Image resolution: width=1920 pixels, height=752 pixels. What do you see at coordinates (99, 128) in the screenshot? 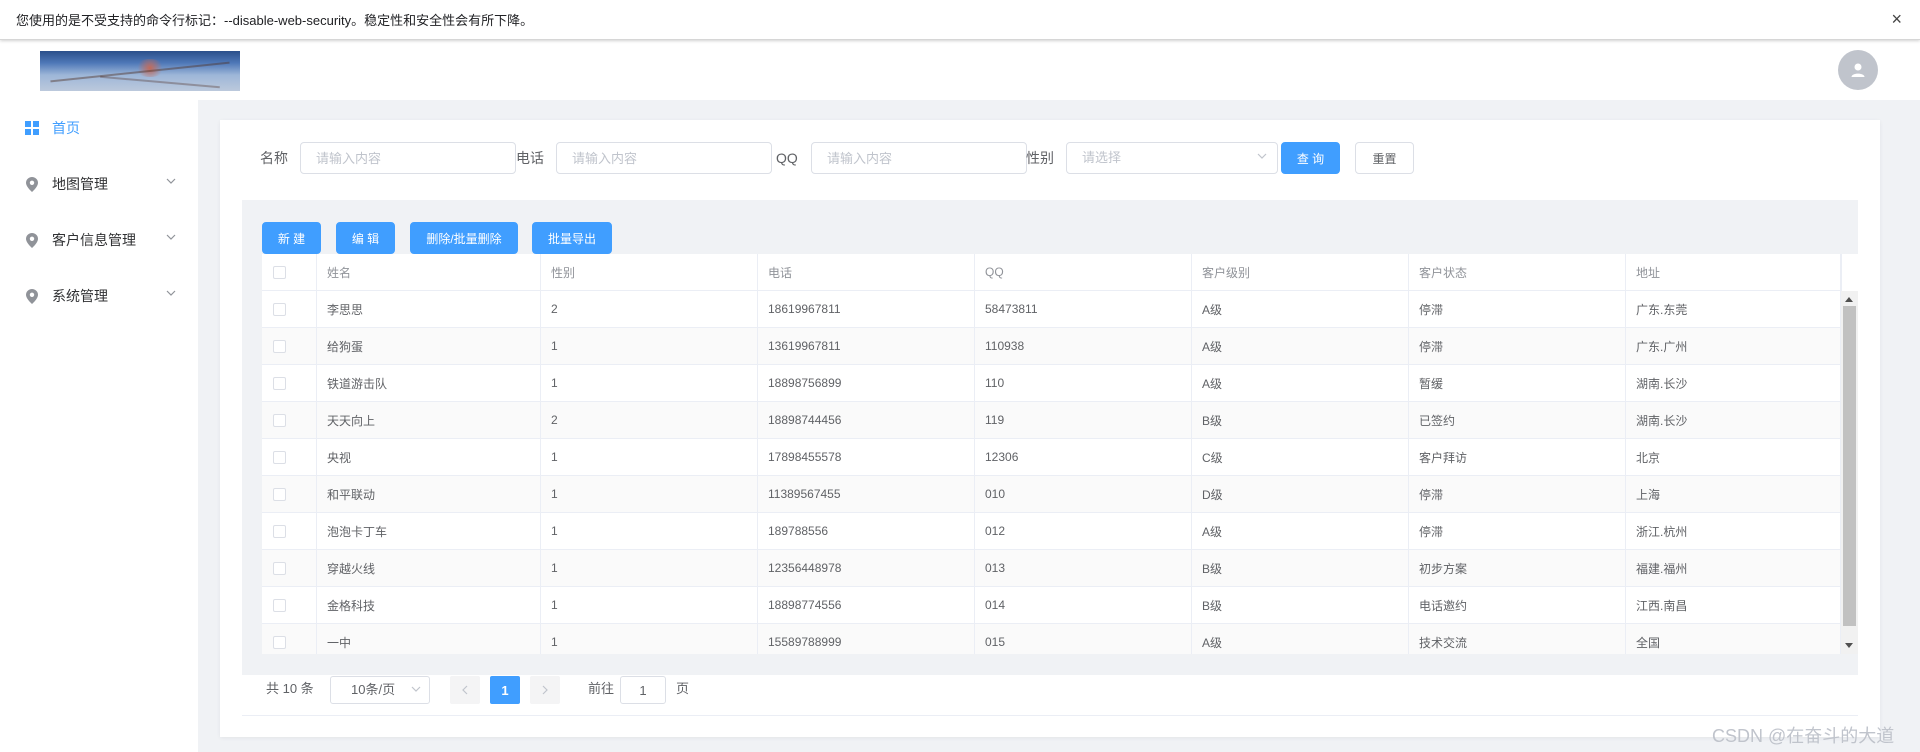
I see `sidebar-item-home: 首页` at bounding box center [99, 128].